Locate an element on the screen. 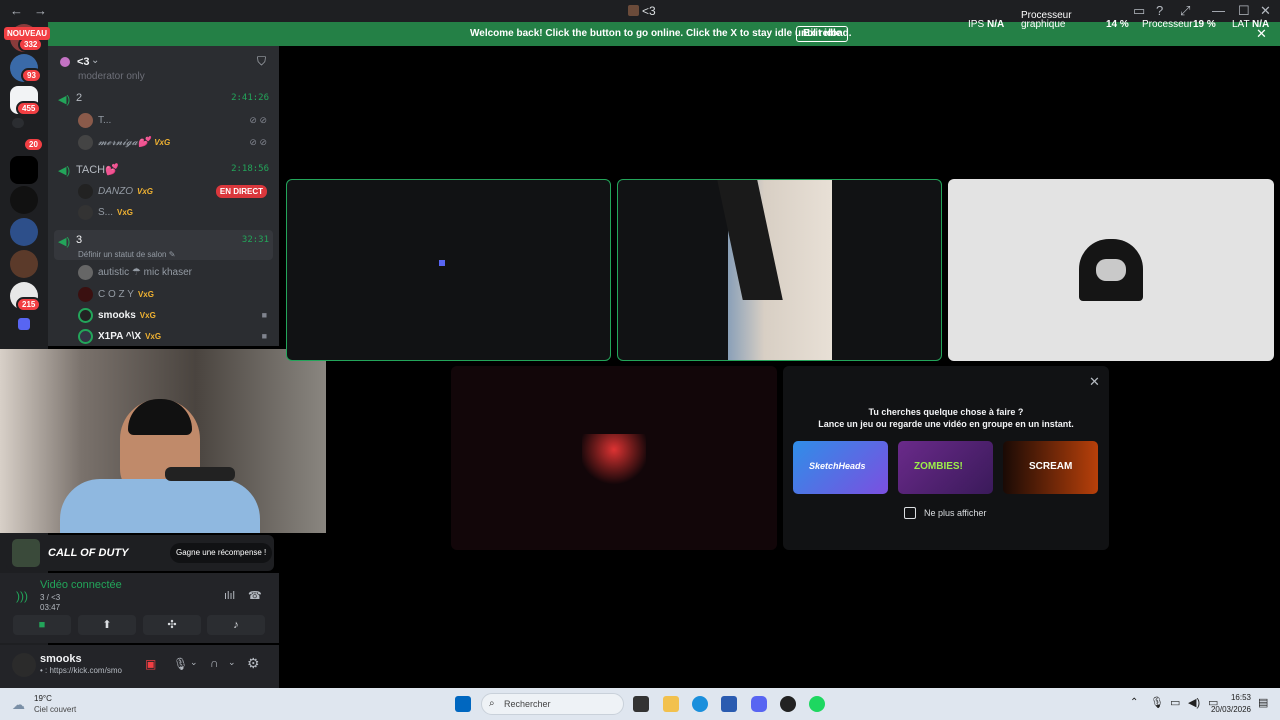  promo-brand: CALL OF DUTY is located at coordinates (88, 553).